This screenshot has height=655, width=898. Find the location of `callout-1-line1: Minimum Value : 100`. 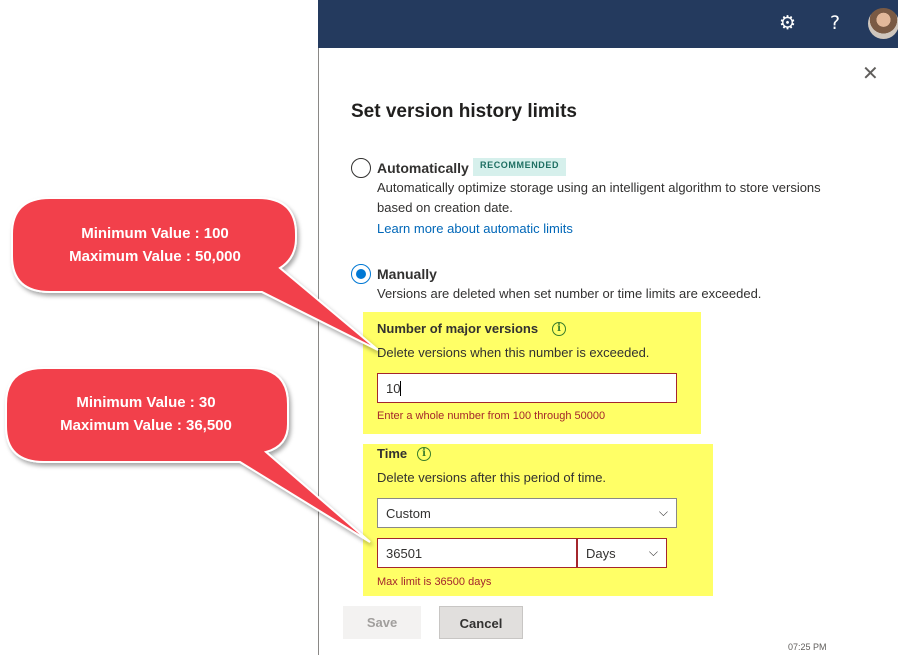

callout-1-line1: Minimum Value : 100 is located at coordinates (155, 233).